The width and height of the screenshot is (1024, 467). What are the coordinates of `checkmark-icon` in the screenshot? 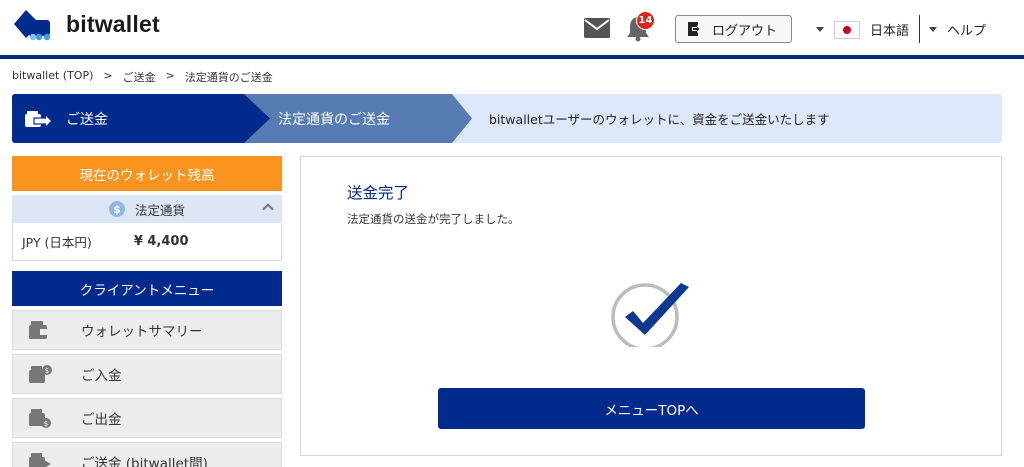 It's located at (650, 315).